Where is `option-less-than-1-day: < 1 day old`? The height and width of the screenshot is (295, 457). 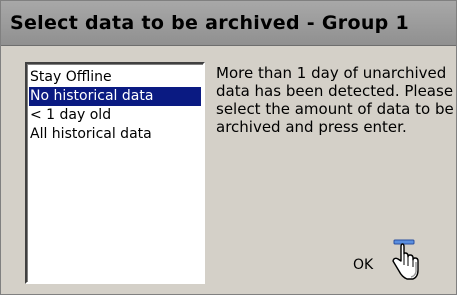
option-less-than-1-day: < 1 day old is located at coordinates (116, 115).